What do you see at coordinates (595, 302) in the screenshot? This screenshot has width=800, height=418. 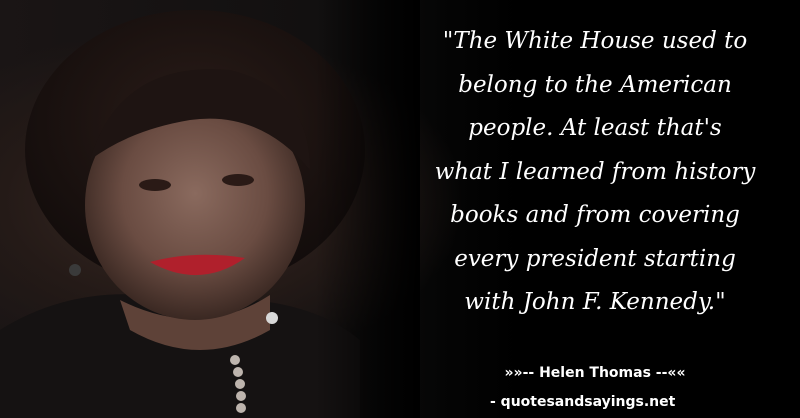 I see `quote-line: with John F. Kennedy."` at bounding box center [595, 302].